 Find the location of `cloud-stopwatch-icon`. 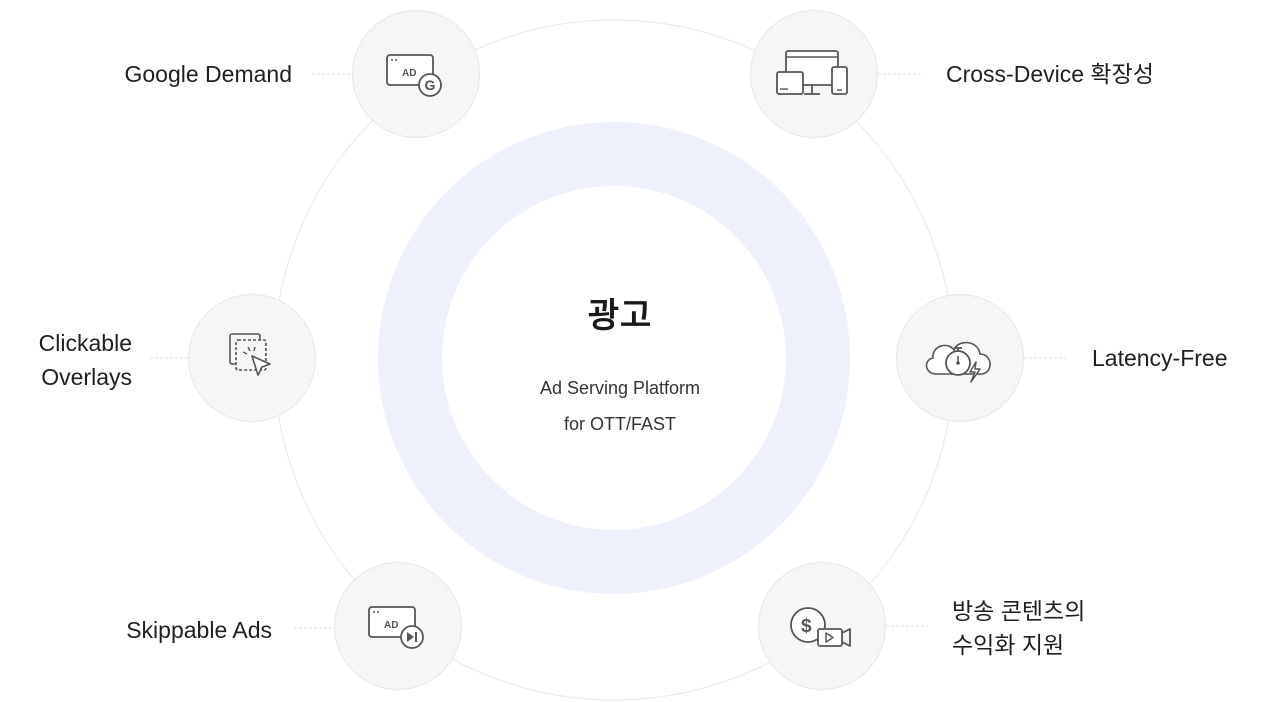

cloud-stopwatch-icon is located at coordinates (958, 362).